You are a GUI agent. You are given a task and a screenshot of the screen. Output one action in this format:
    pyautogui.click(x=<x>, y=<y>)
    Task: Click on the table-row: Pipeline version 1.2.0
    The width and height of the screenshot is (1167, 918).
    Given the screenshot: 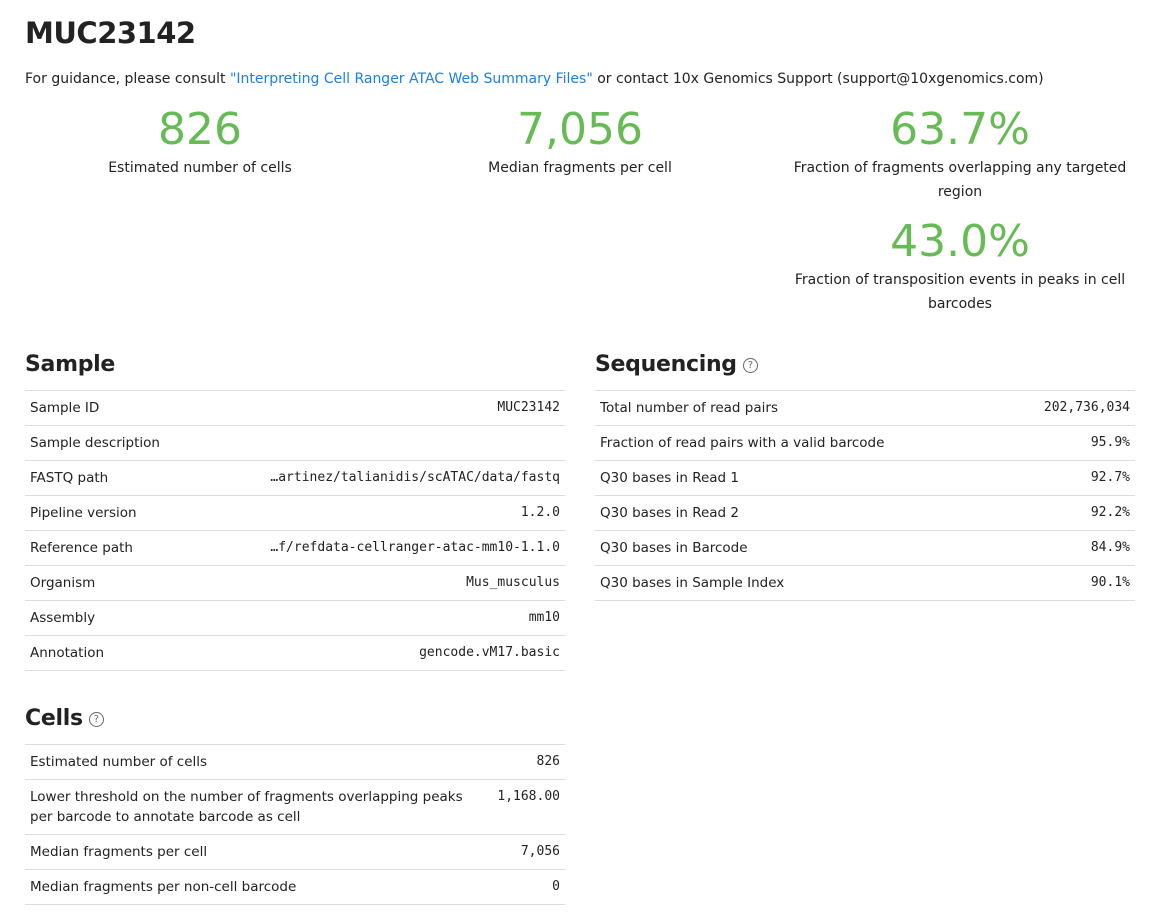 What is the action you would take?
    pyautogui.click(x=295, y=513)
    